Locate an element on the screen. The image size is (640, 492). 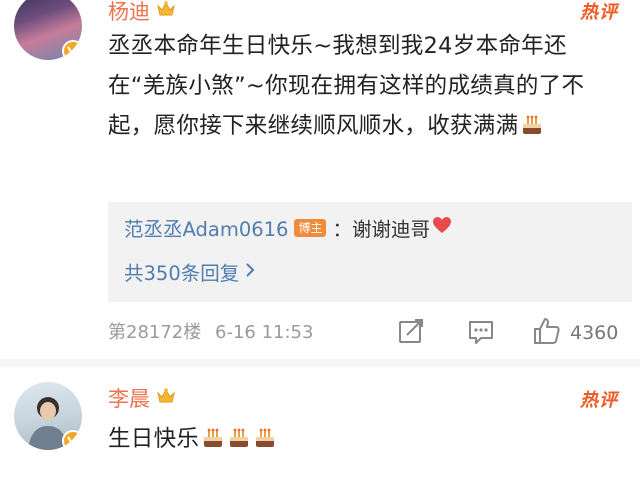
divider is located at coordinates (320, 363).